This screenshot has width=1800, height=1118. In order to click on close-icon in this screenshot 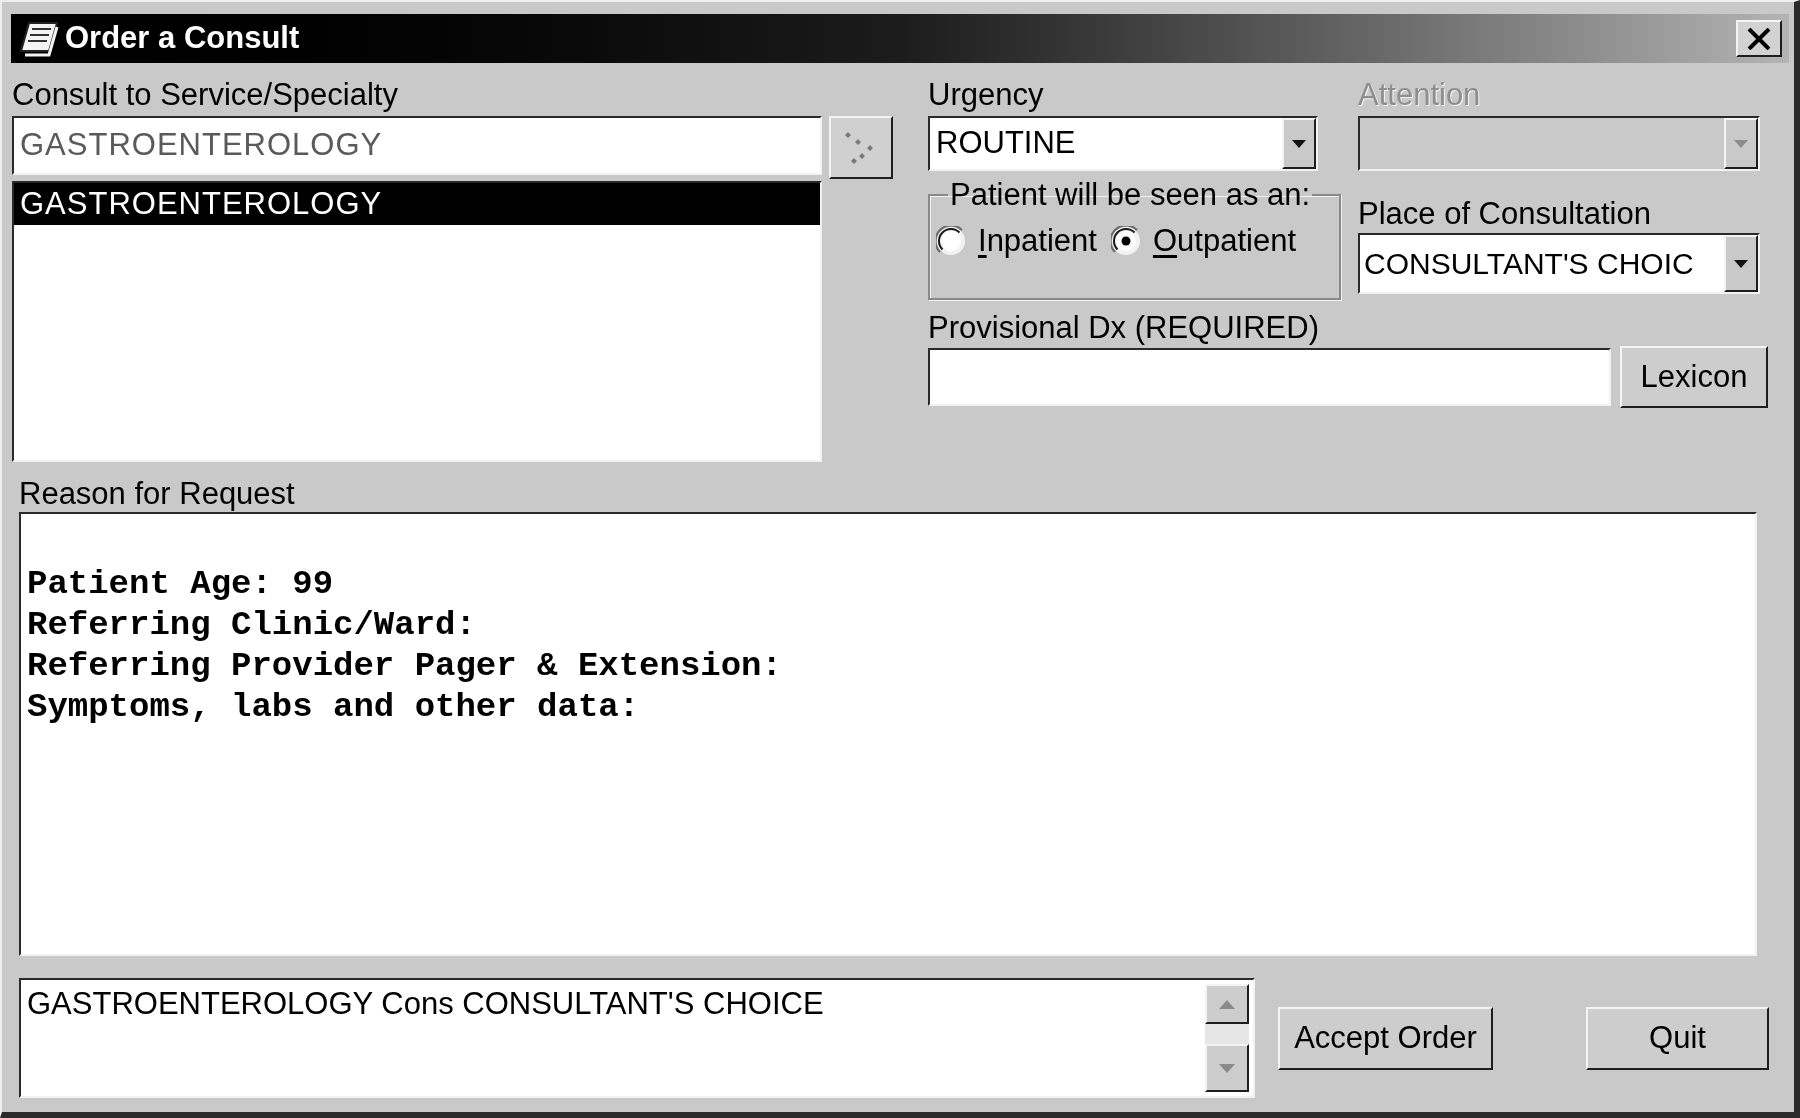, I will do `click(1759, 38)`.